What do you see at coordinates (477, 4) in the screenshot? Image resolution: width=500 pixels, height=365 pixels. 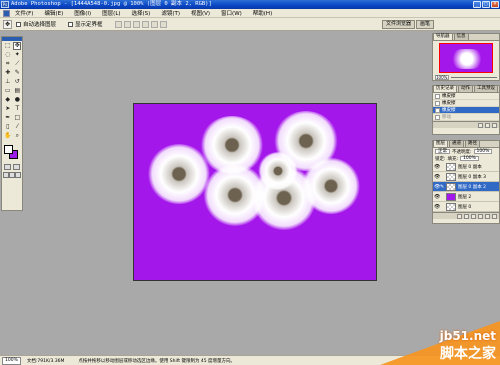 I see `minimize-button: _` at bounding box center [477, 4].